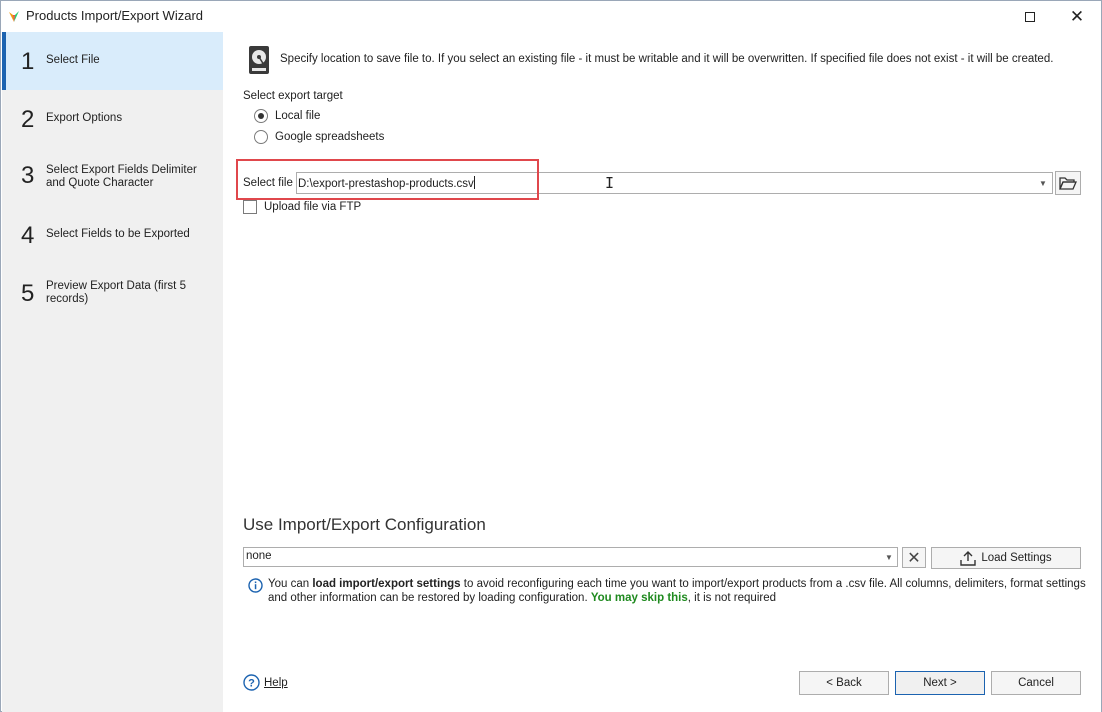 The image size is (1102, 712). I want to click on step-select-fields: 4 Select Fields to be Exported, so click(112, 235).